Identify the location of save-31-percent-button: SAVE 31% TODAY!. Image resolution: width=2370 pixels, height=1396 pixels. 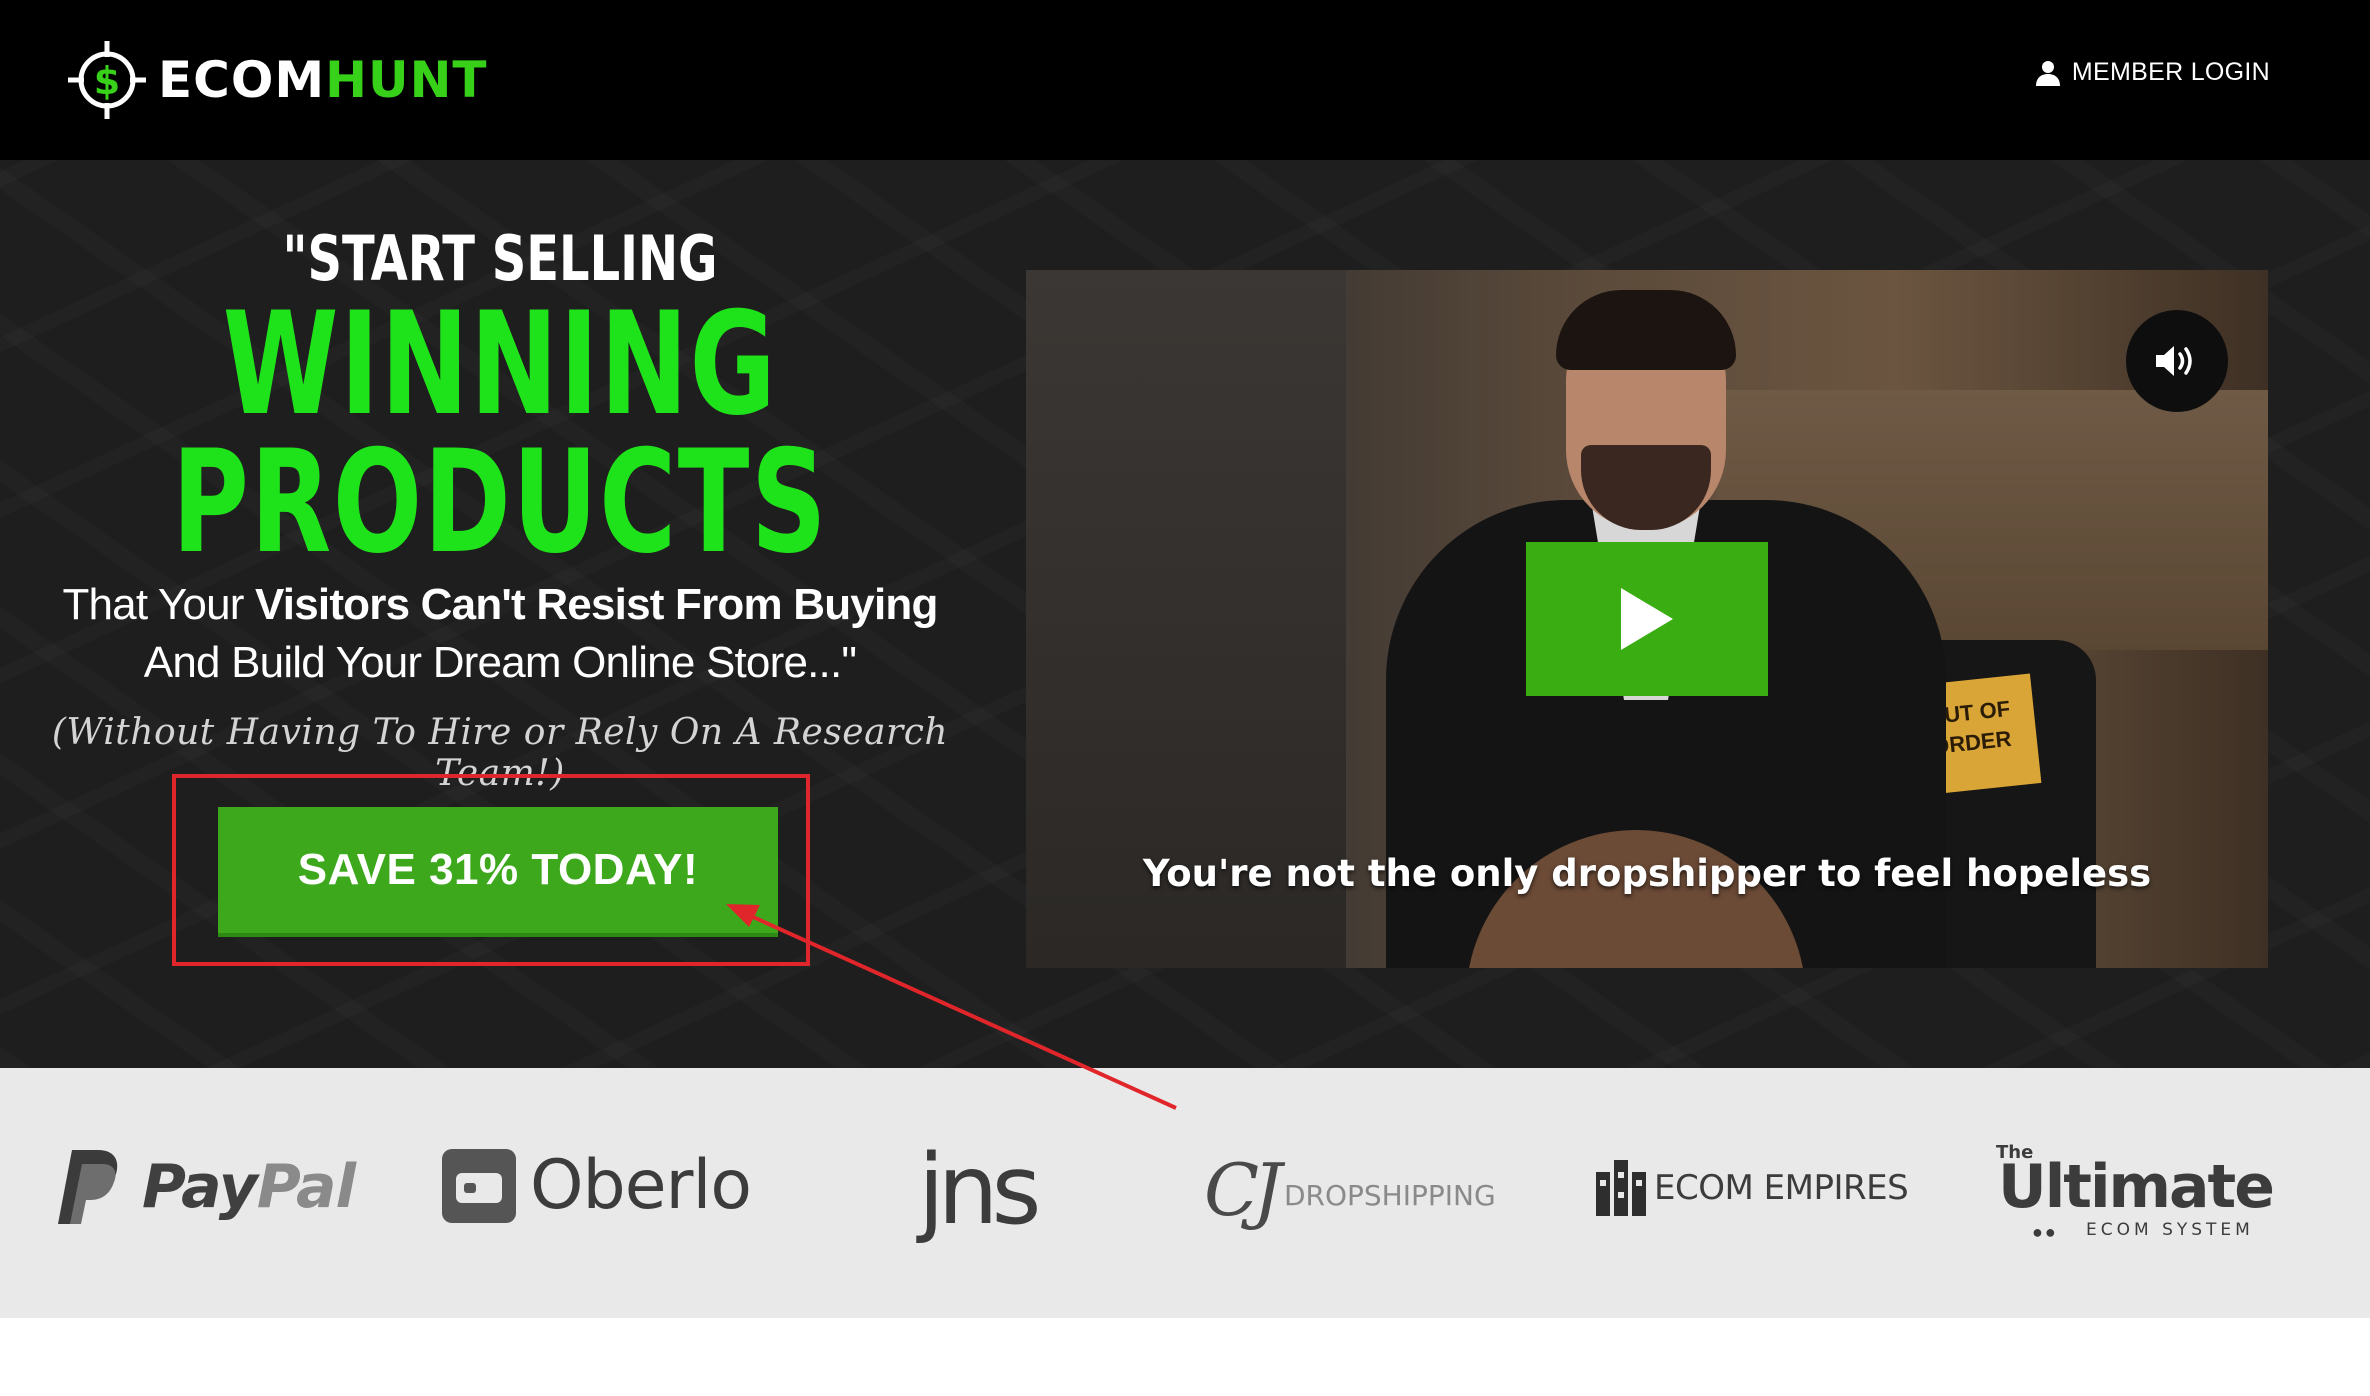
(498, 872).